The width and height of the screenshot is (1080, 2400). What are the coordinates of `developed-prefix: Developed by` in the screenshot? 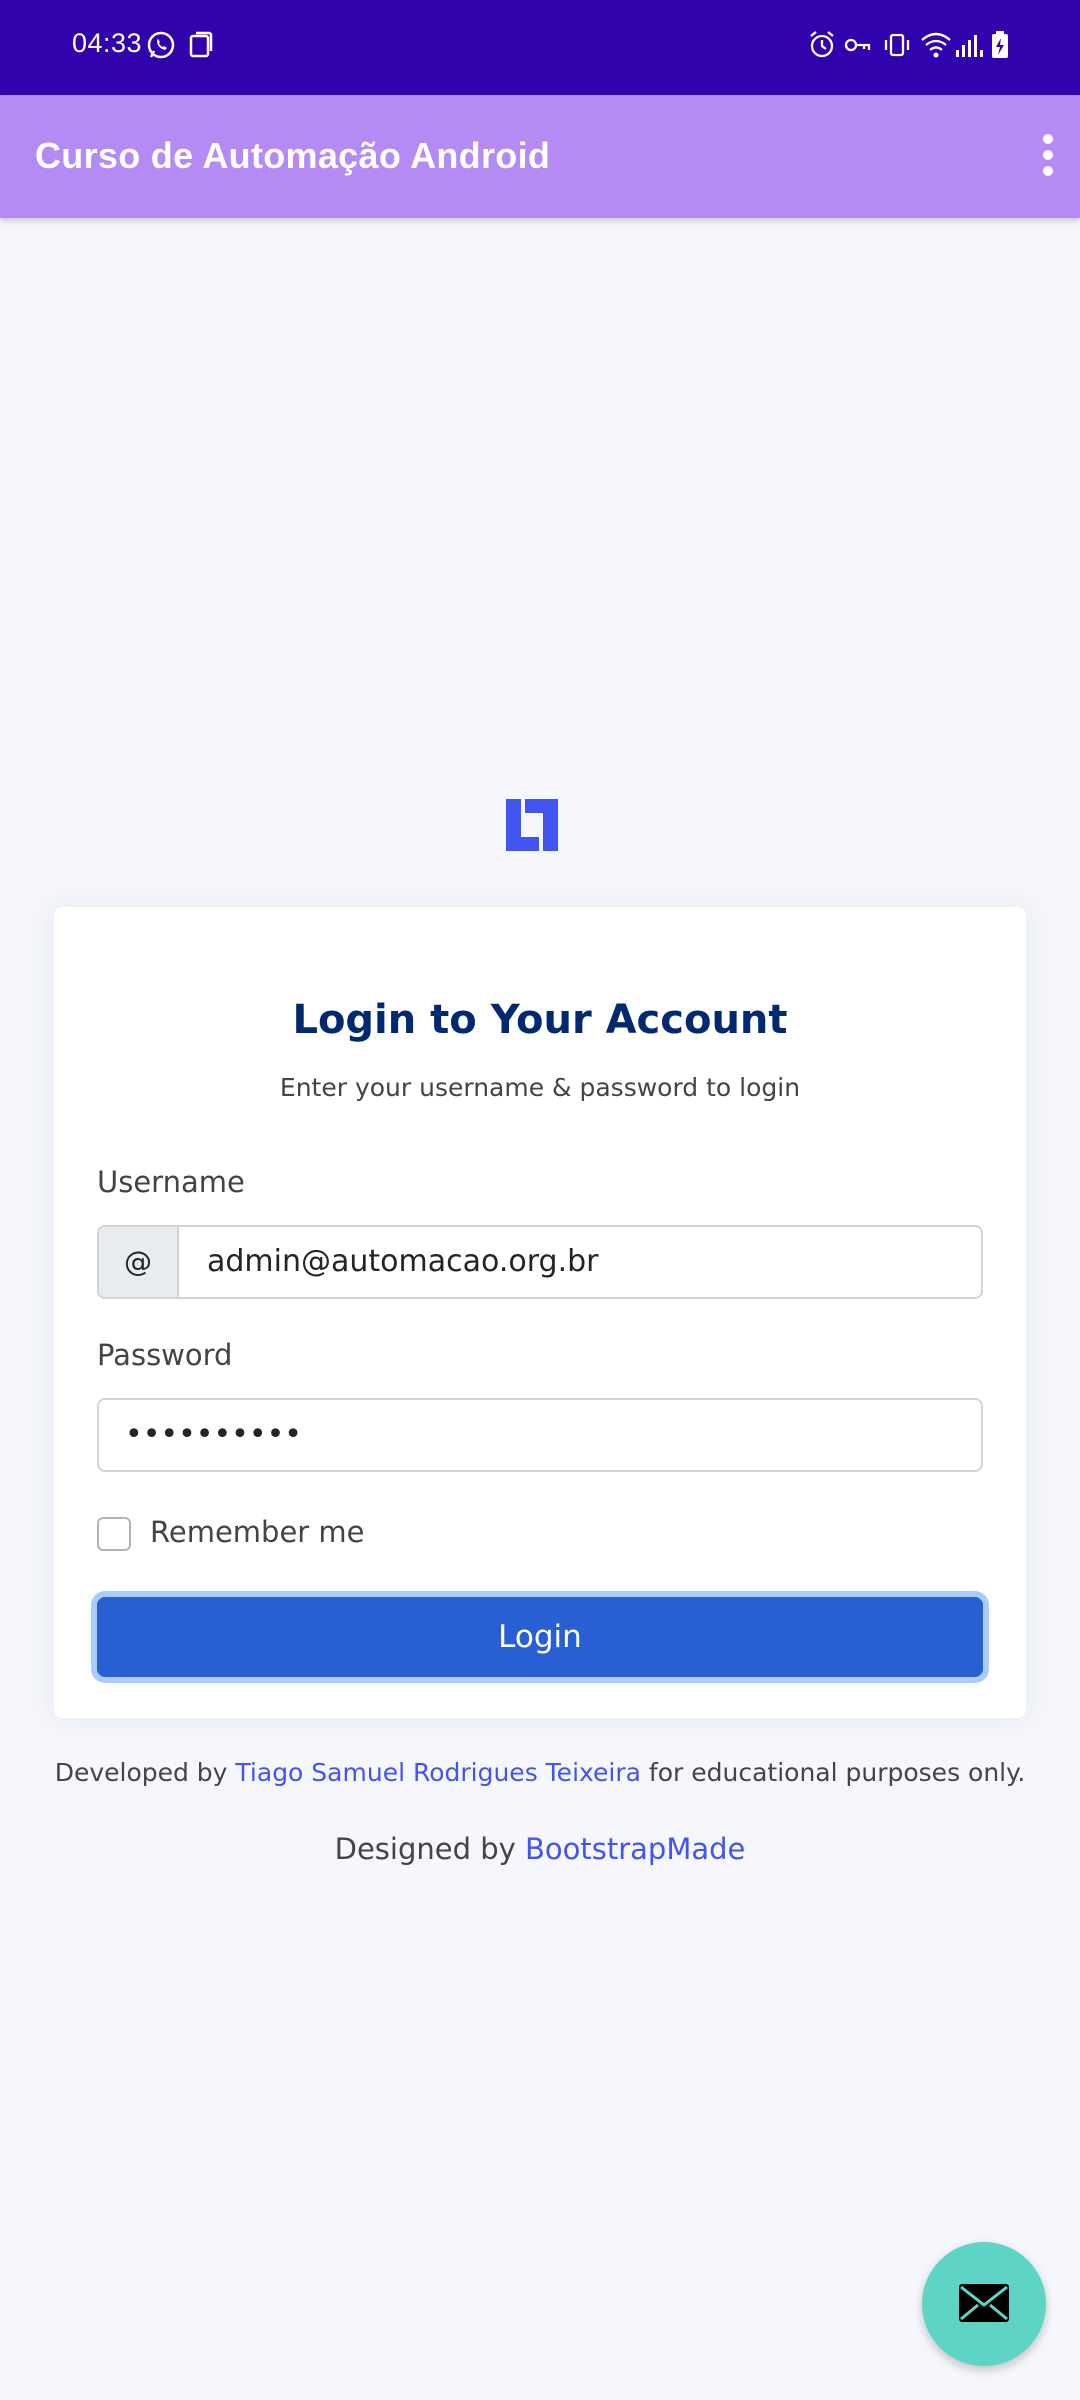 It's located at (141, 1772).